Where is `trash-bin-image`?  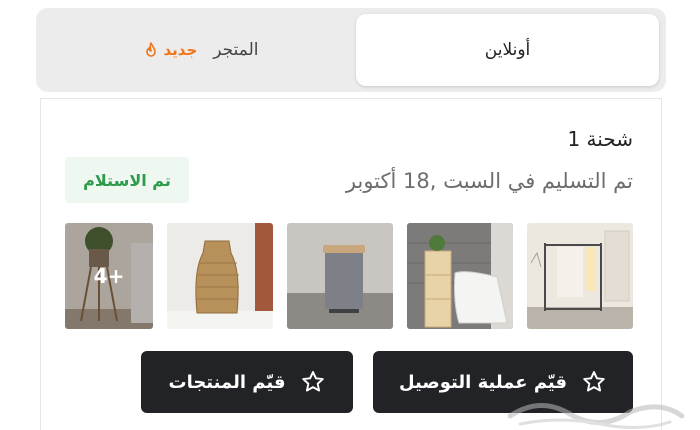 trash-bin-image is located at coordinates (340, 276).